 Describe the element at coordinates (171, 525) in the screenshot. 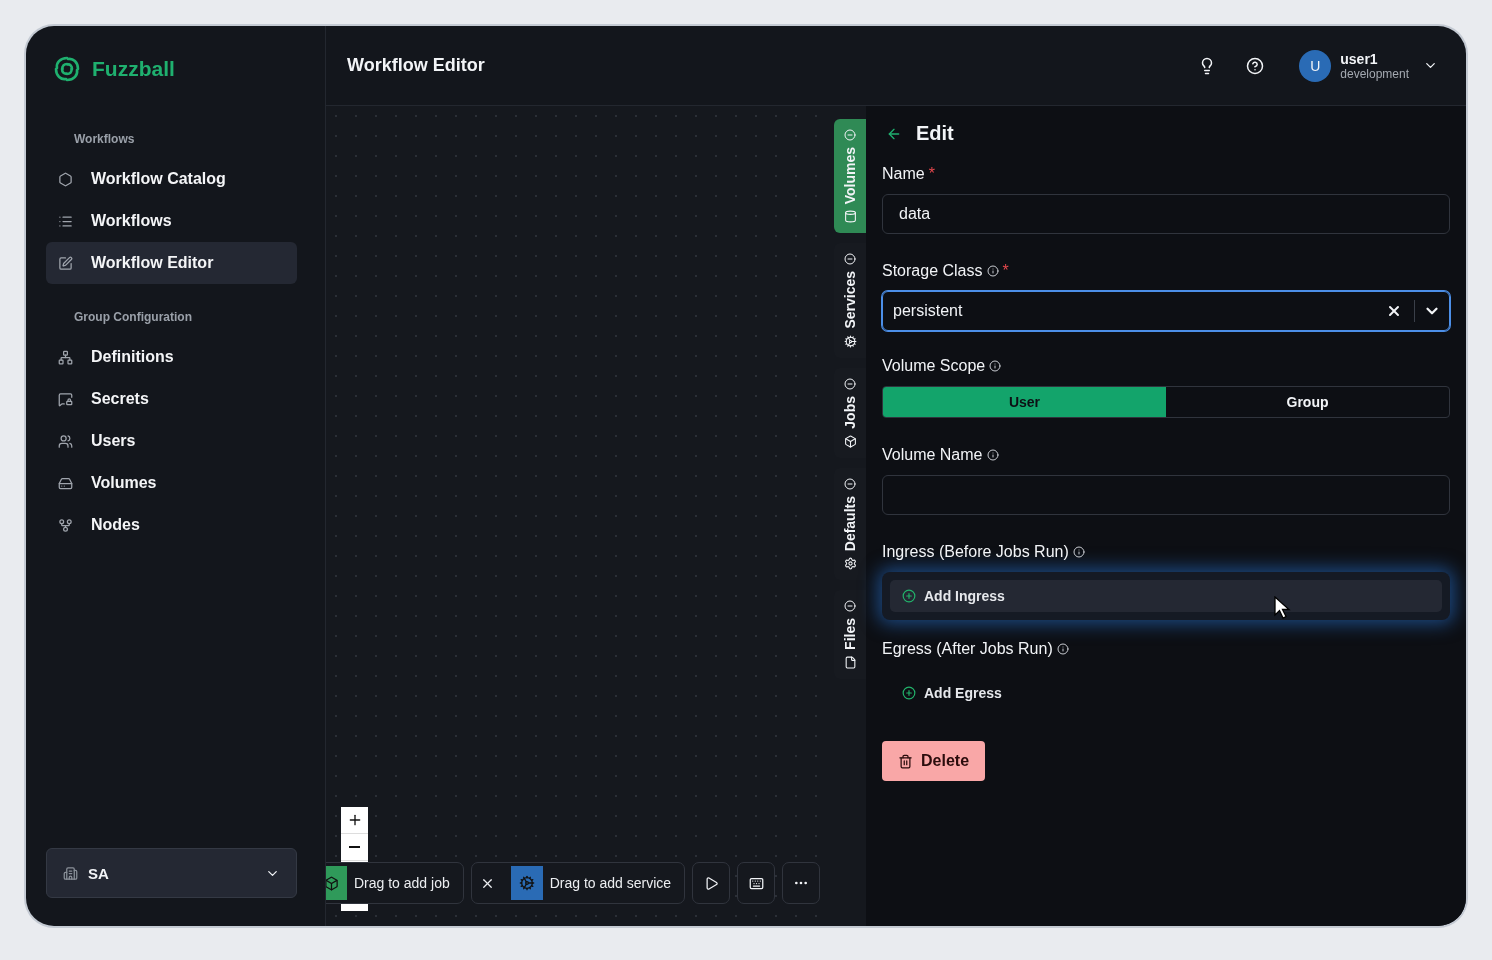

I see `nav-item: Nodes` at that location.